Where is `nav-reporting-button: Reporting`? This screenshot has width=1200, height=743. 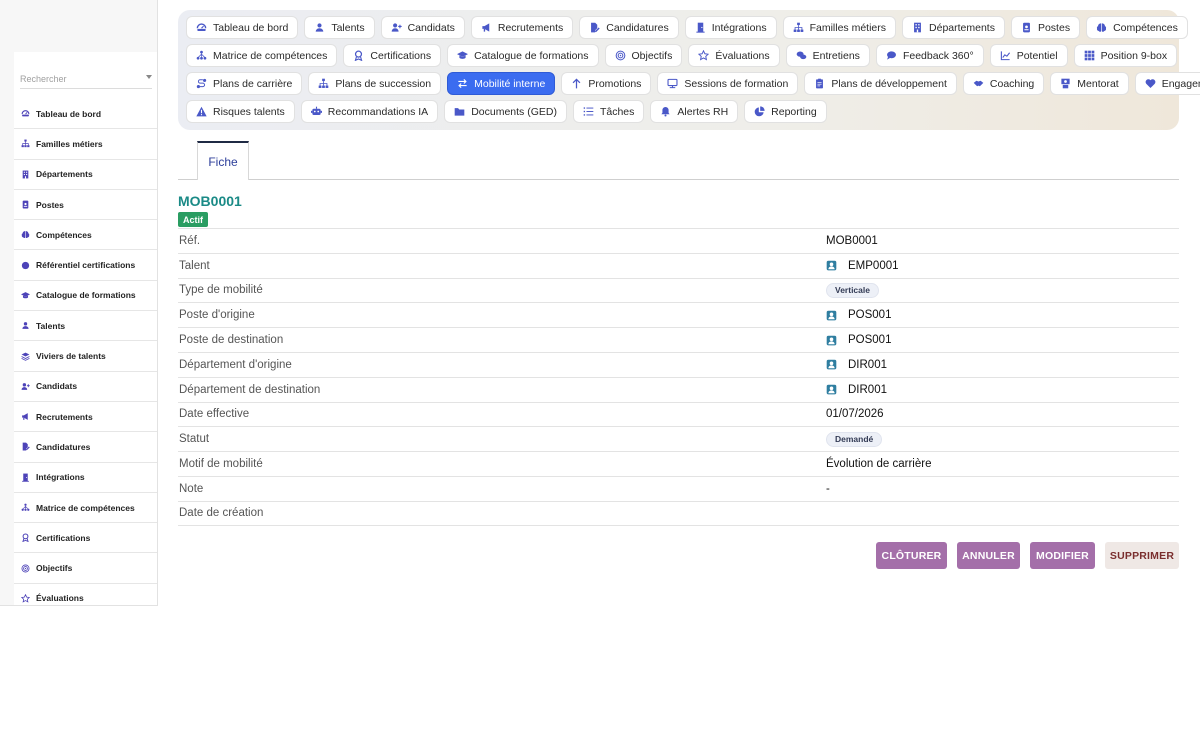 nav-reporting-button: Reporting is located at coordinates (785, 111).